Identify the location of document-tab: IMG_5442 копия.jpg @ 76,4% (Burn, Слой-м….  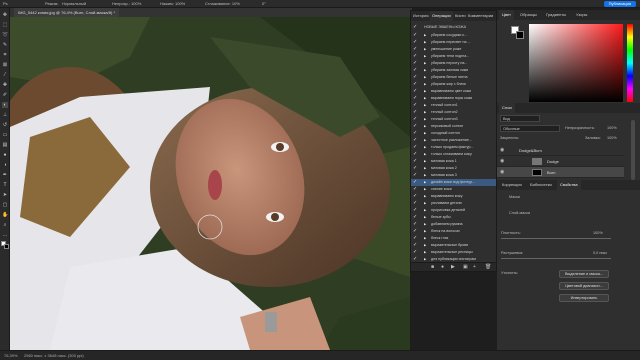
(66, 12).